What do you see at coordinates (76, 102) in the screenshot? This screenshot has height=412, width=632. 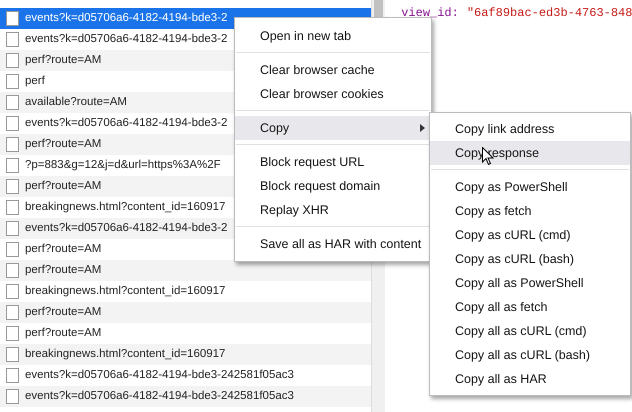 I see `request-name: available?route=AM` at bounding box center [76, 102].